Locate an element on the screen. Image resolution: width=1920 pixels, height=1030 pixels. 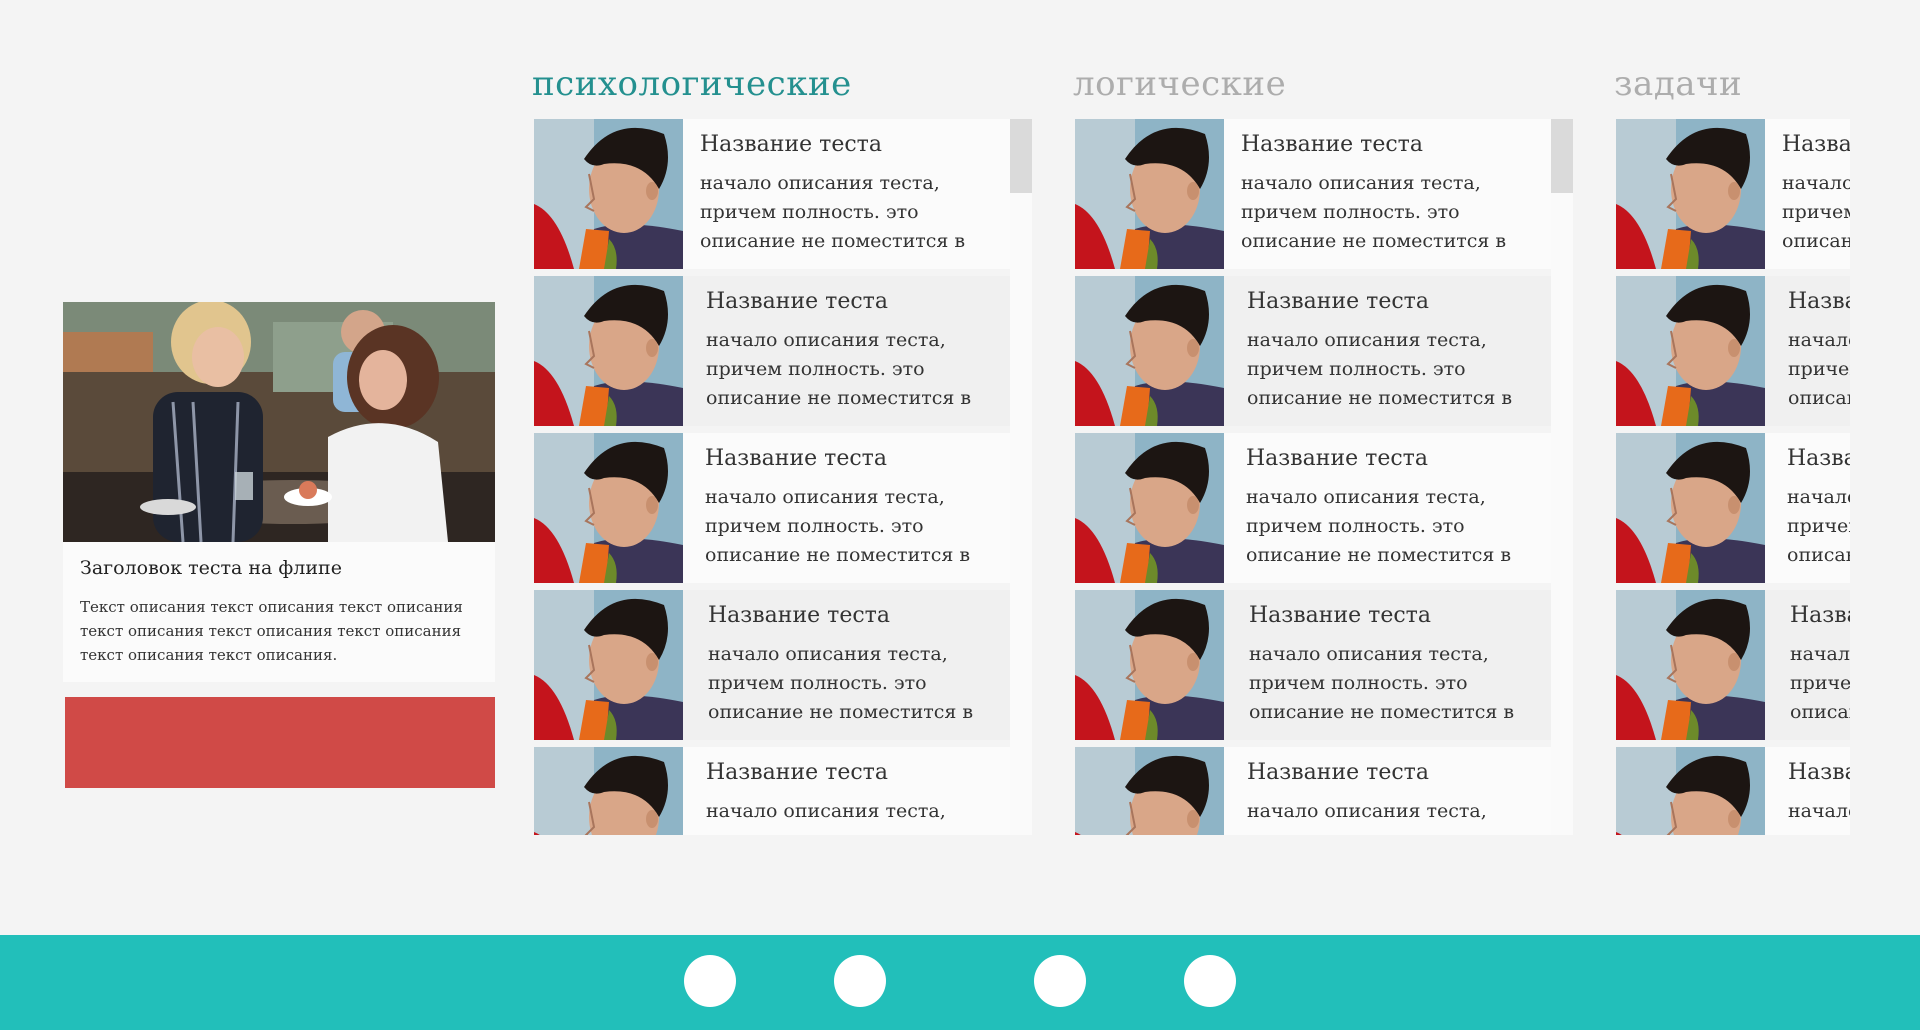
flip-red-block is located at coordinates (280, 742).